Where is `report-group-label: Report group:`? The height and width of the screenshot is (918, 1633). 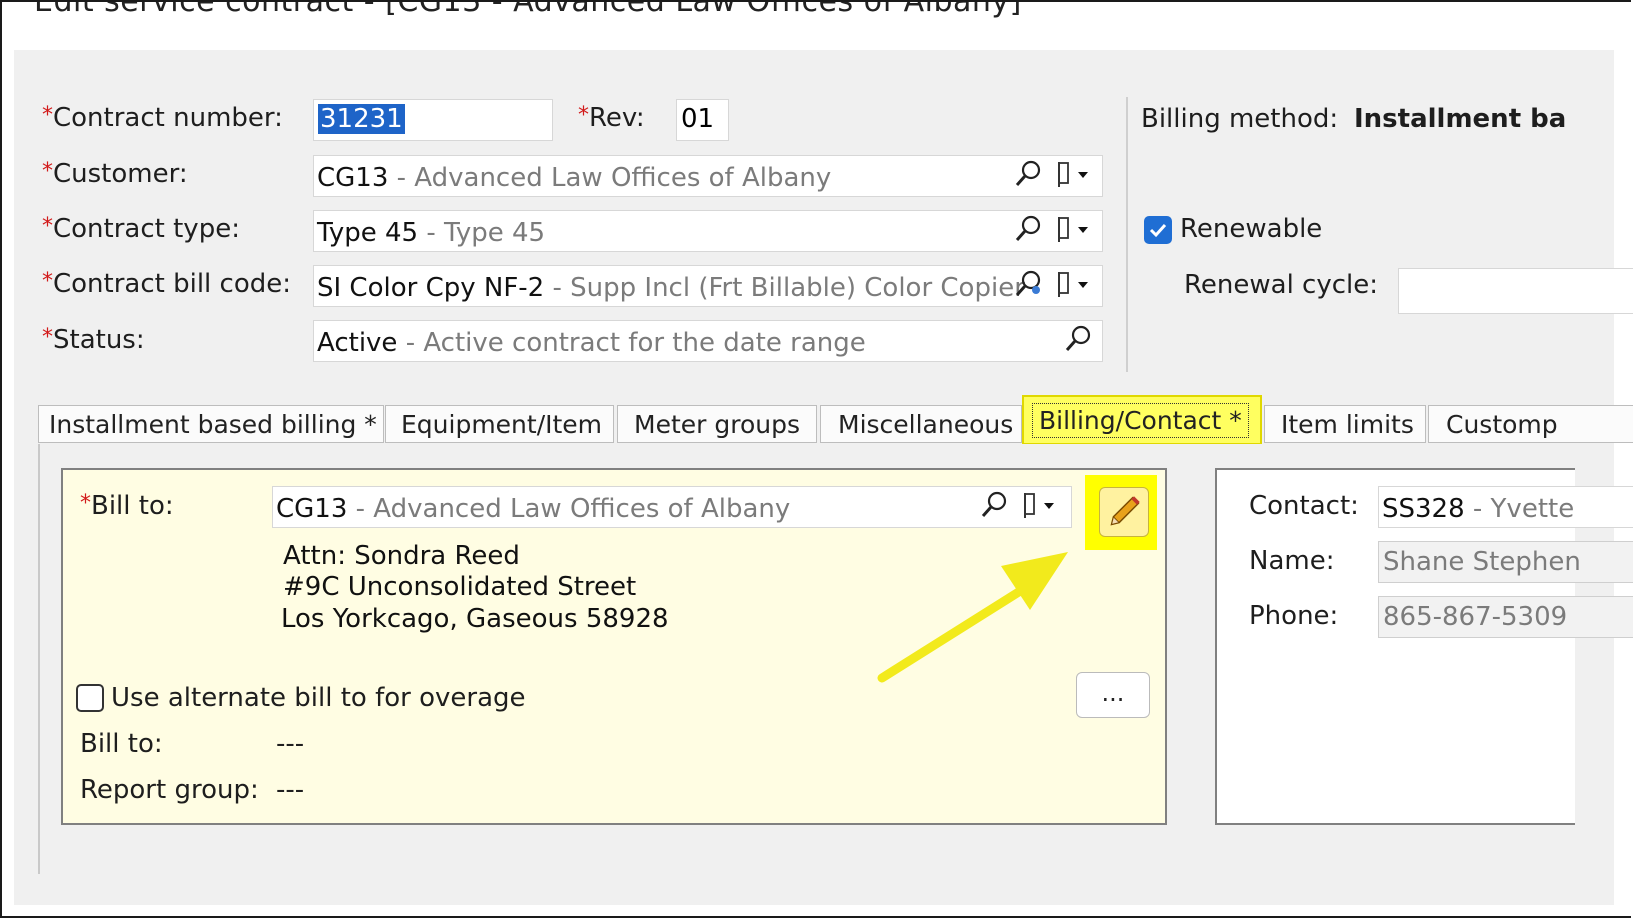 report-group-label: Report group: is located at coordinates (169, 790).